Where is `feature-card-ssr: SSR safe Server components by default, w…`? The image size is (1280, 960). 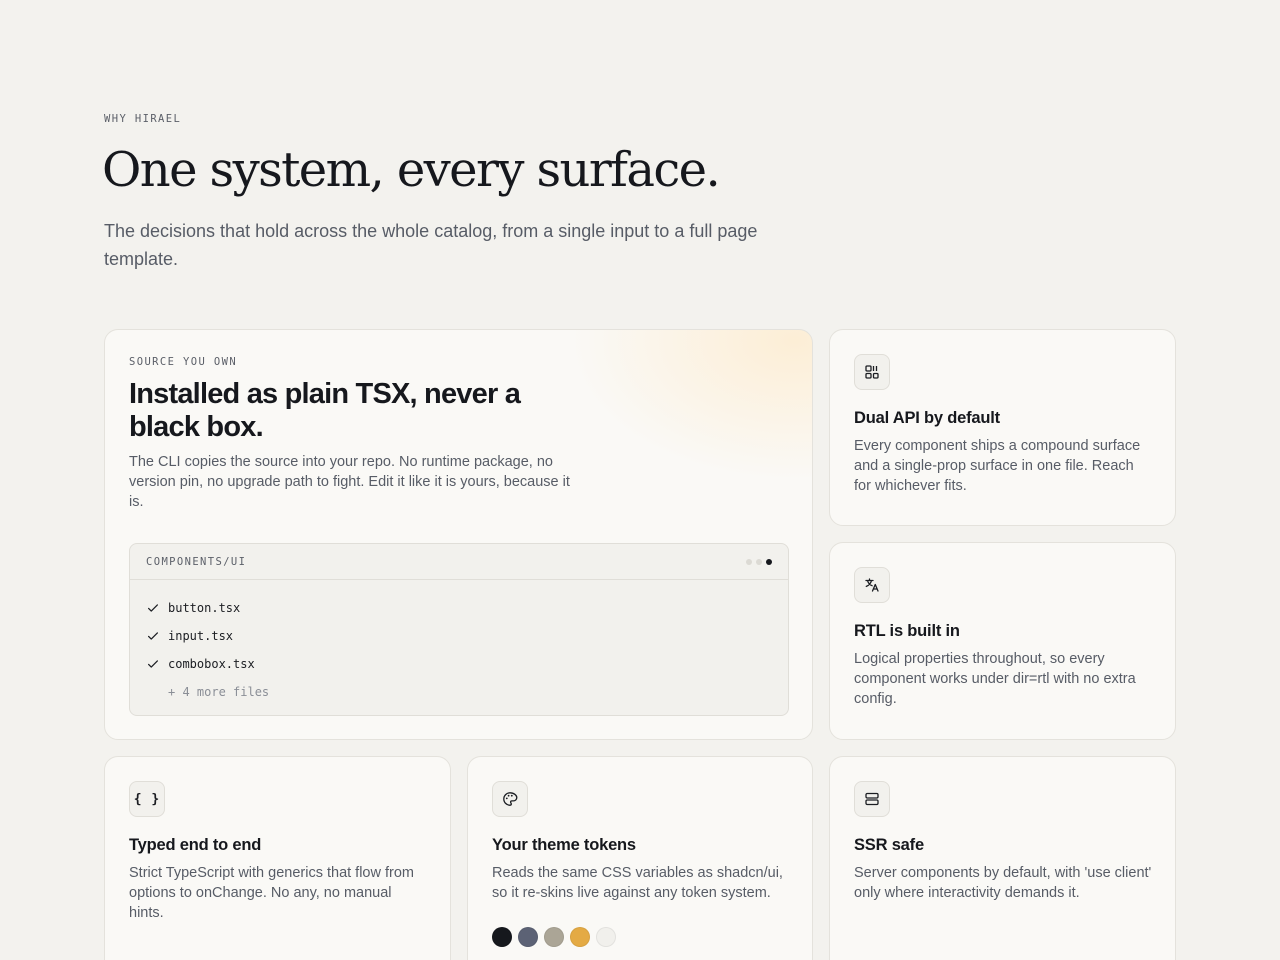
feature-card-ssr: SSR safe Server components by default, w… is located at coordinates (1002, 858).